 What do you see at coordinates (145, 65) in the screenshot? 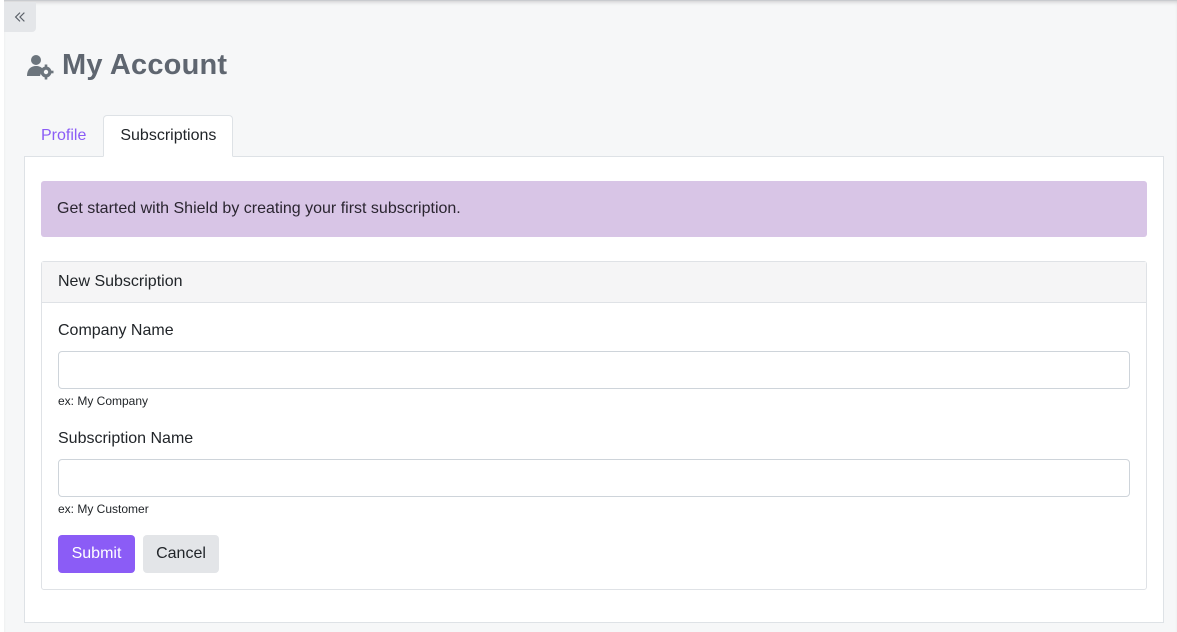
I see `page-title: My Account` at bounding box center [145, 65].